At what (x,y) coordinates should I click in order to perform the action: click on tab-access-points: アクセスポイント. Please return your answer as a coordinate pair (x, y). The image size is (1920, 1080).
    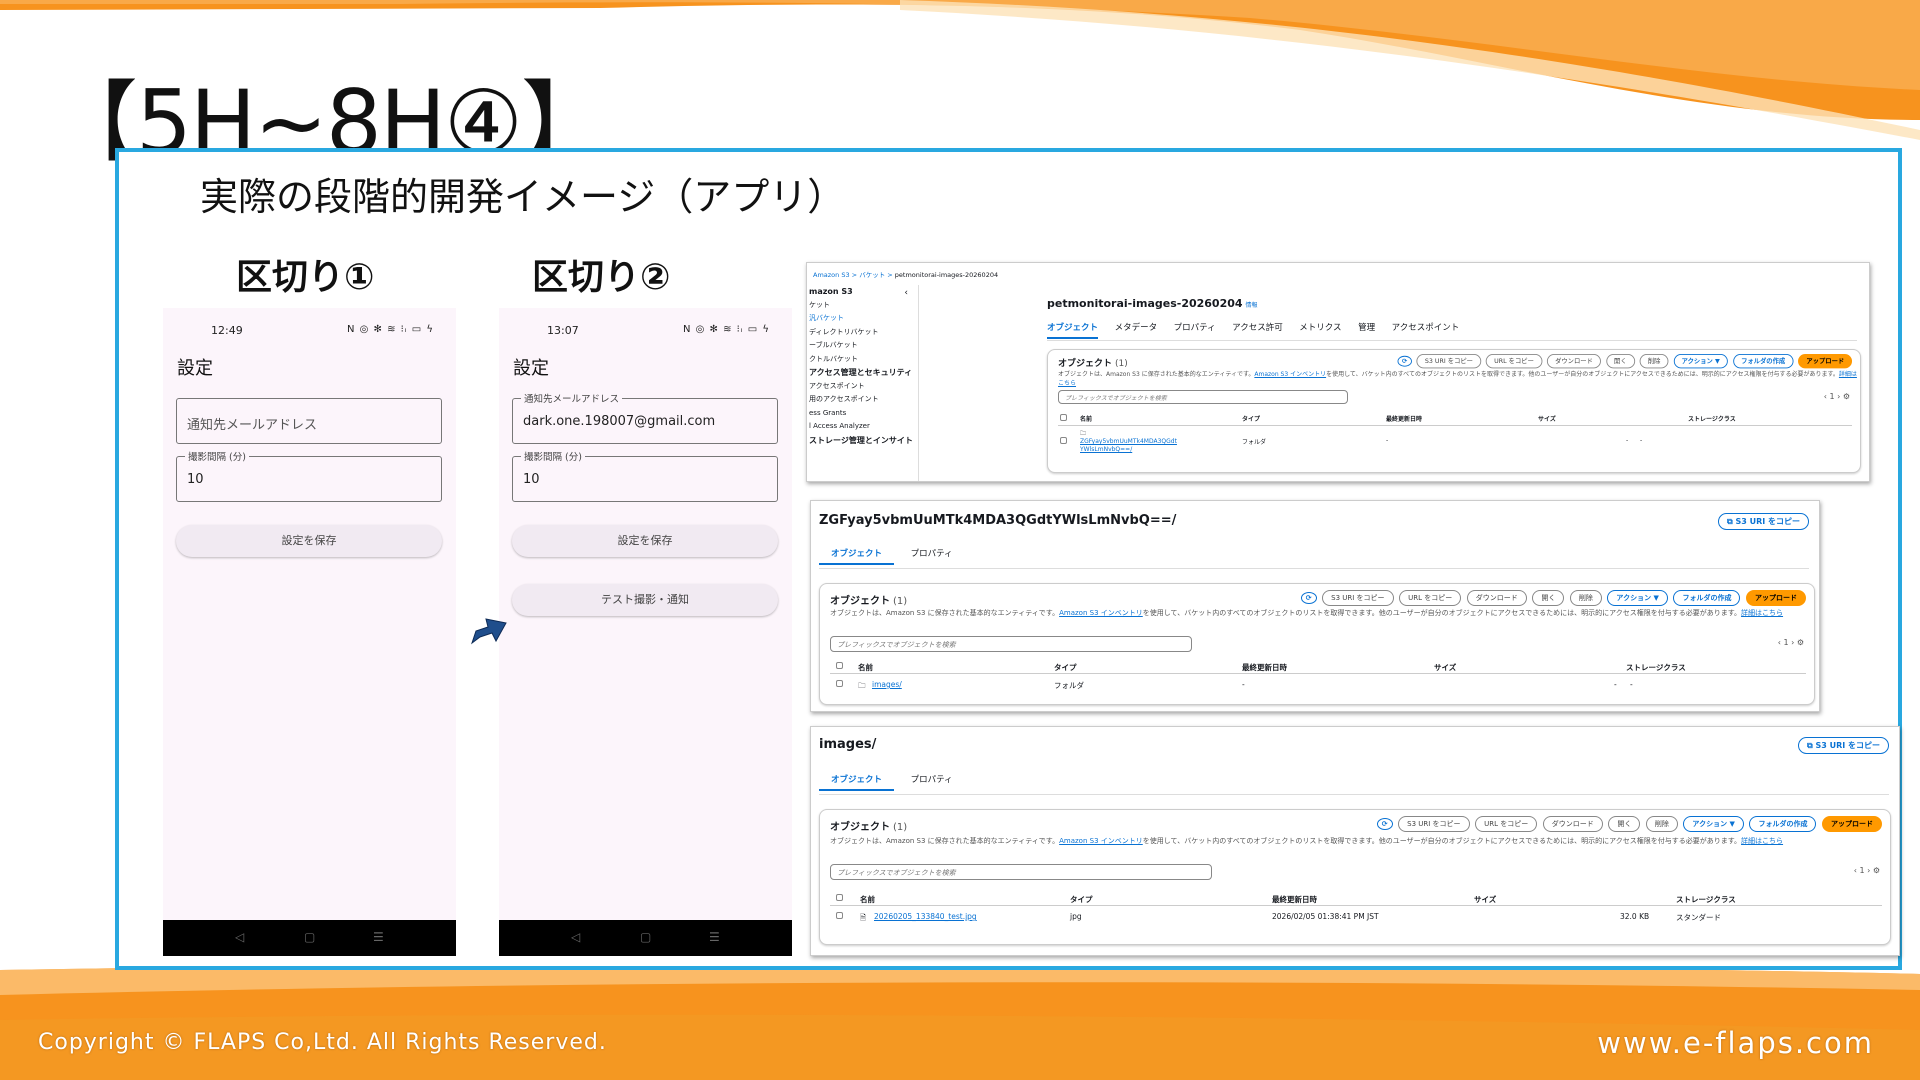
    Looking at the image, I should click on (1426, 329).